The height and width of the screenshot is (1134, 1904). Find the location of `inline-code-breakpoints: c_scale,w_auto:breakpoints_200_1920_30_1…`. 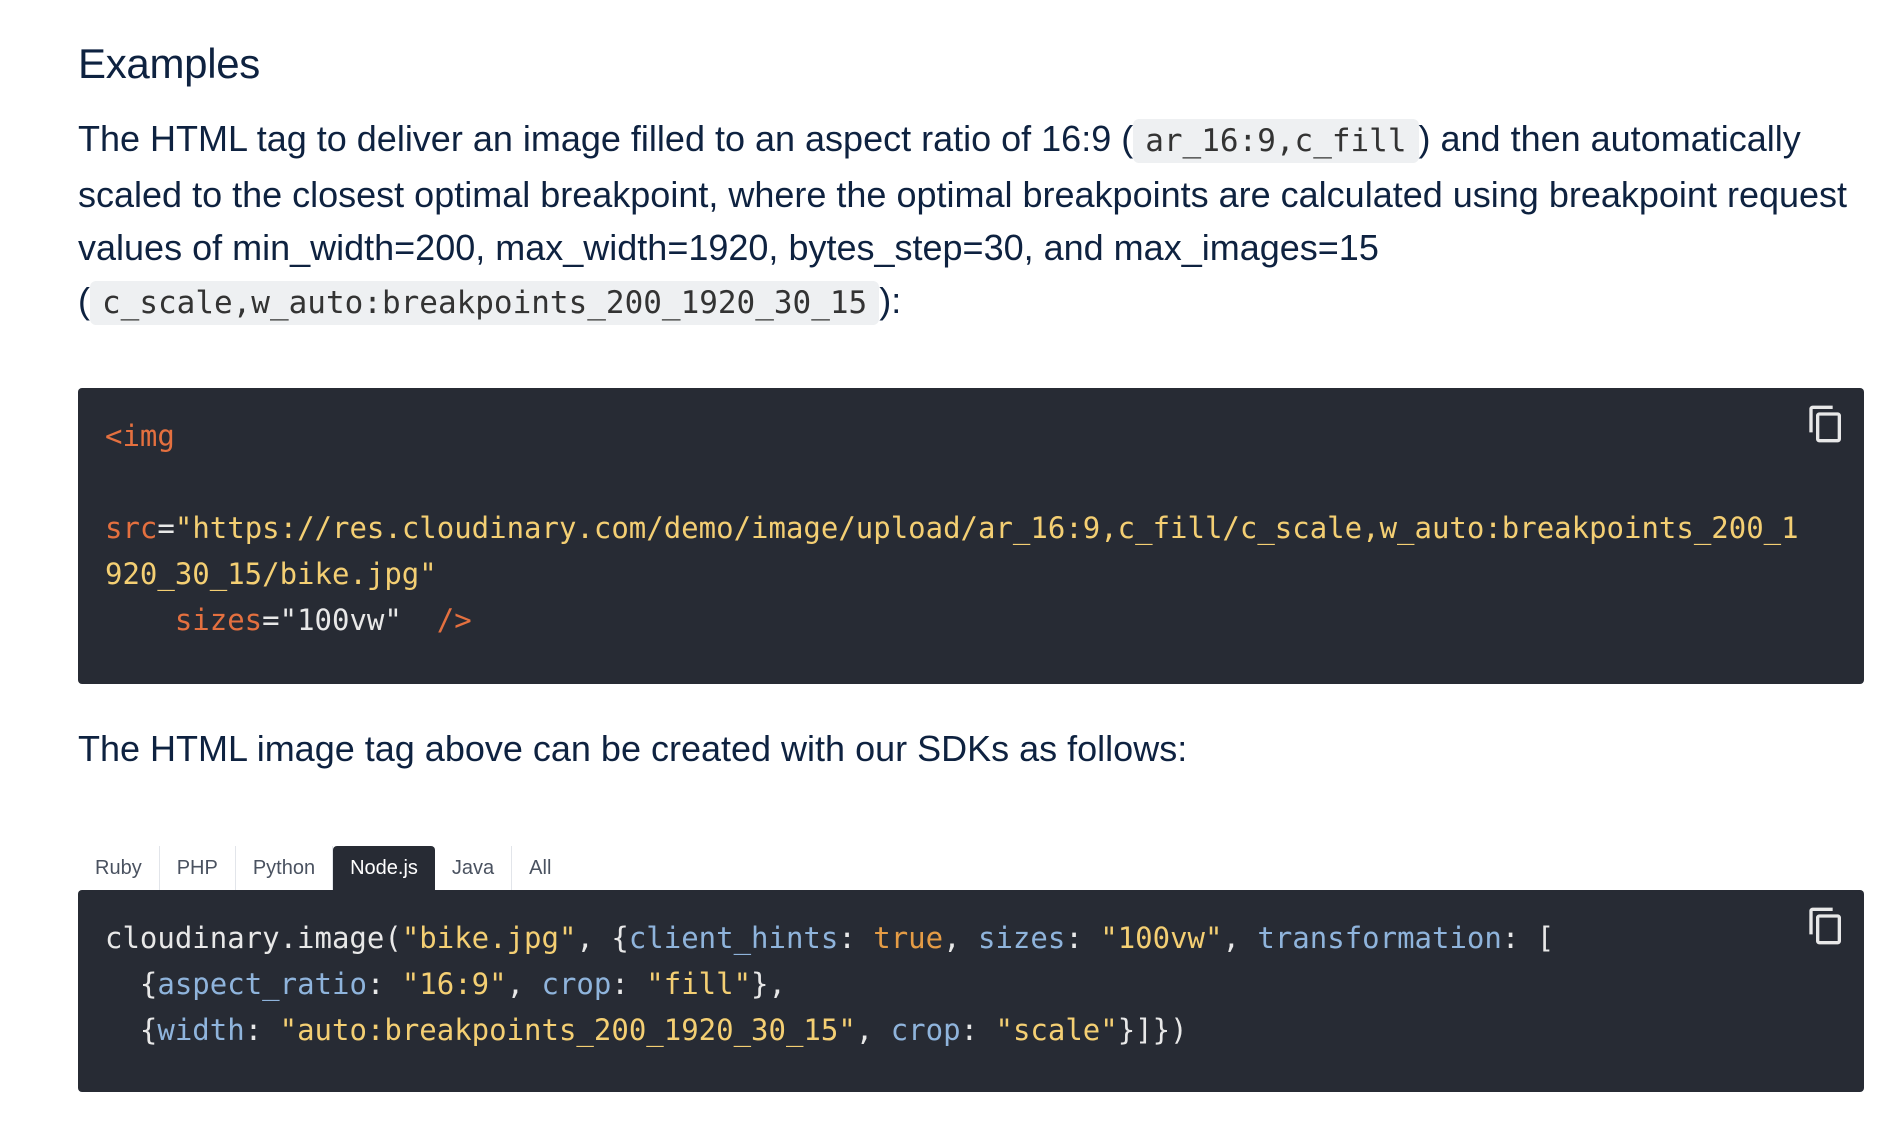

inline-code-breakpoints: c_scale,w_auto:breakpoints_200_1920_30_1… is located at coordinates (485, 303).